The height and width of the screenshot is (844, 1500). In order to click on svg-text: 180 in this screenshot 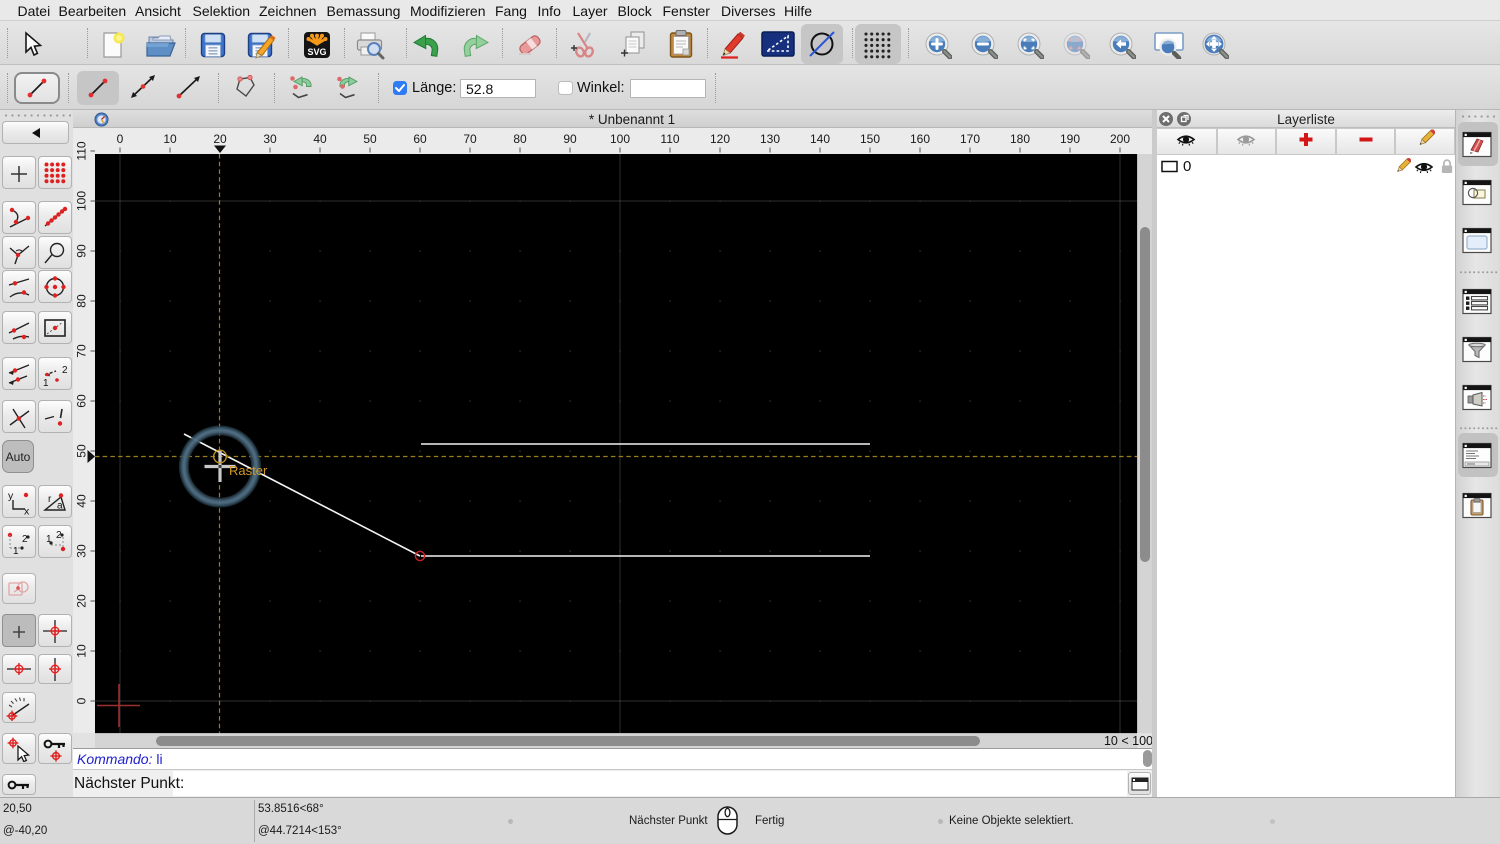, I will do `click(1020, 139)`.